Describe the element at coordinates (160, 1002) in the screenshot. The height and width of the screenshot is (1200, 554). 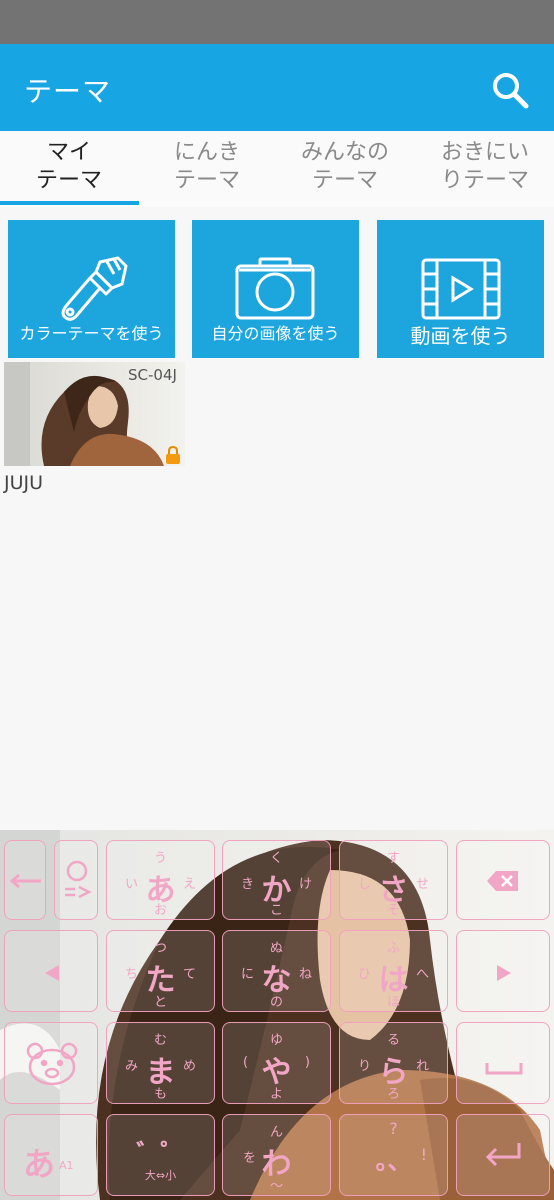
I see `key-flick-down: と` at that location.